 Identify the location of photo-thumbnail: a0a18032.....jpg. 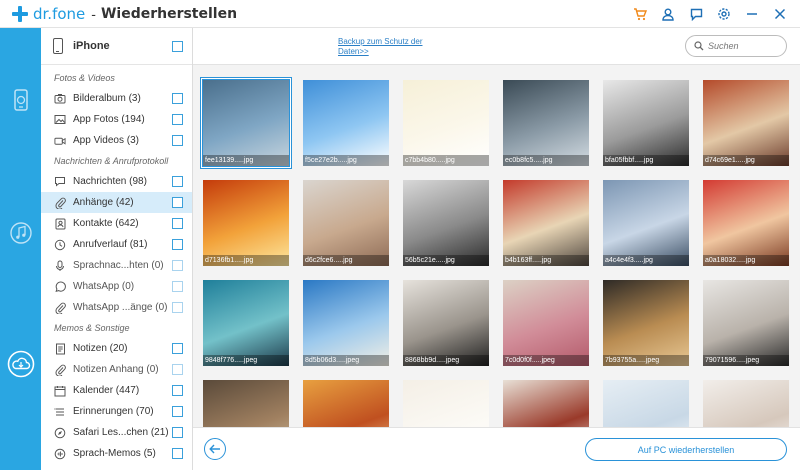
(746, 223).